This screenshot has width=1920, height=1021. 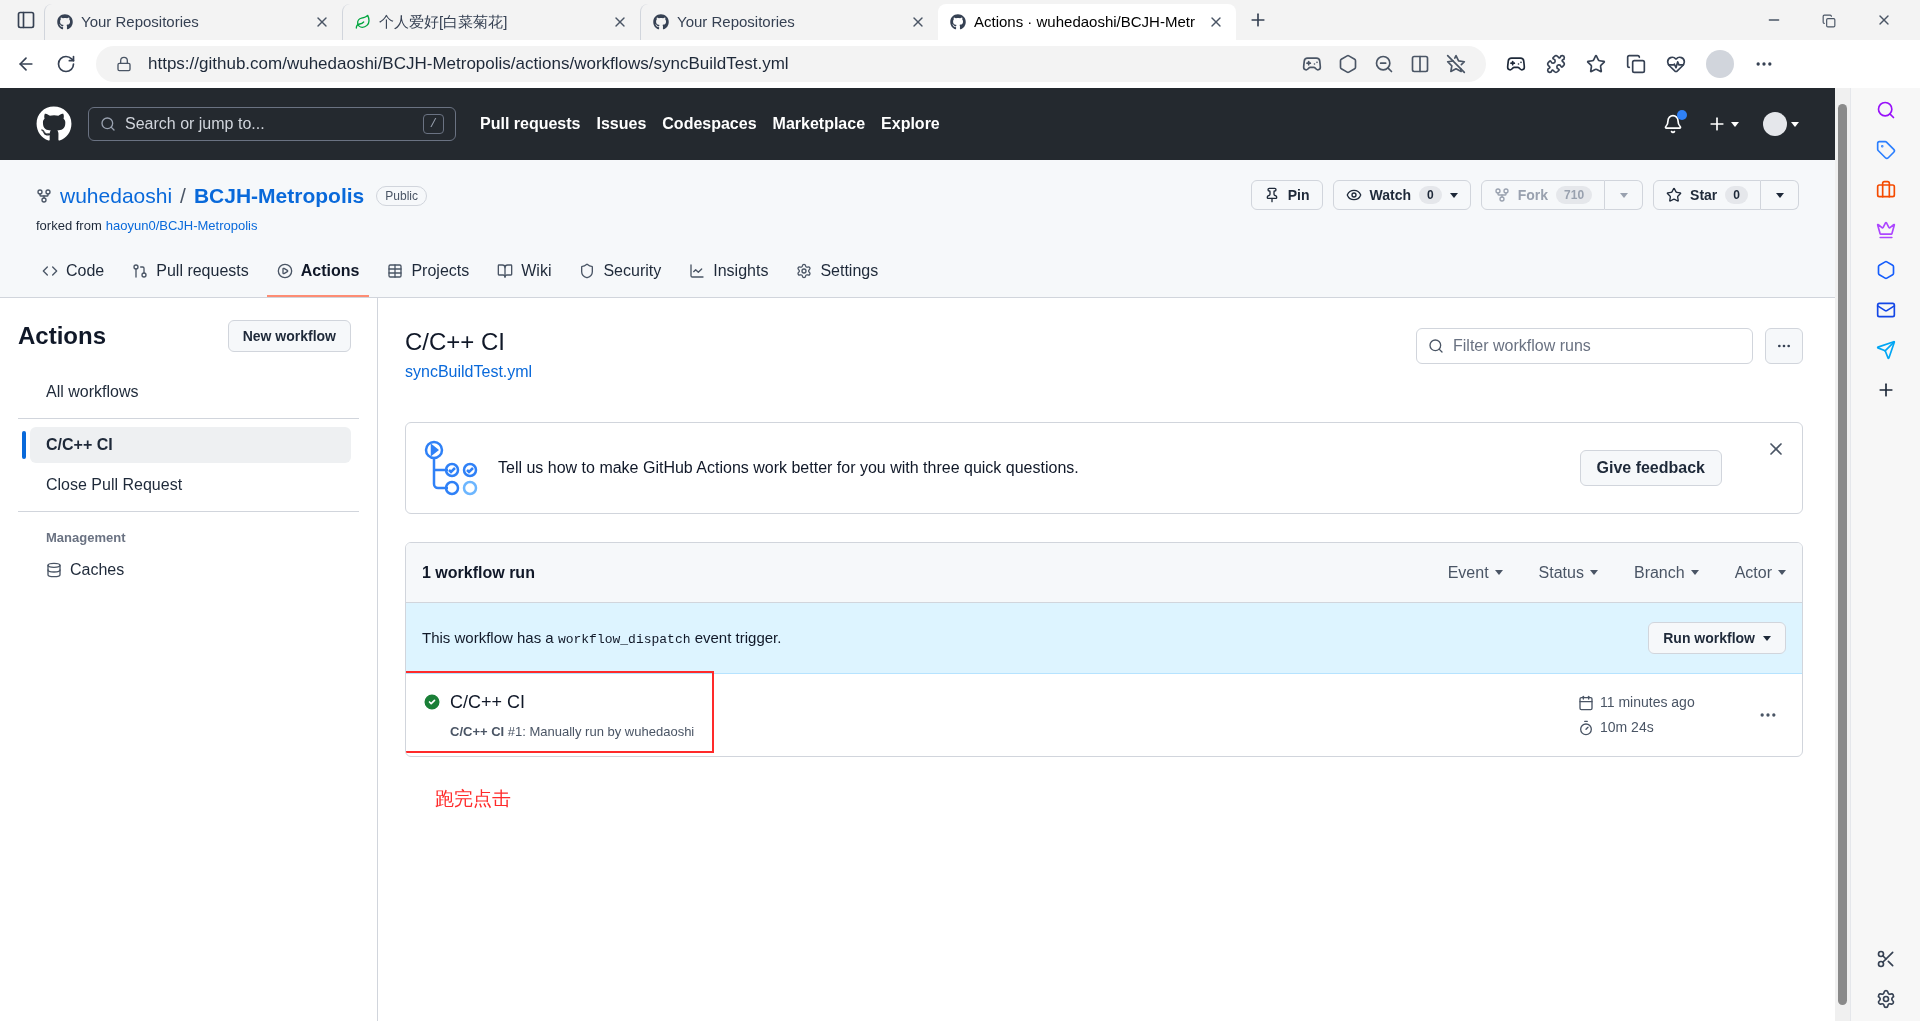 What do you see at coordinates (456, 342) in the screenshot?
I see `workflow-title: C/C++ CI` at bounding box center [456, 342].